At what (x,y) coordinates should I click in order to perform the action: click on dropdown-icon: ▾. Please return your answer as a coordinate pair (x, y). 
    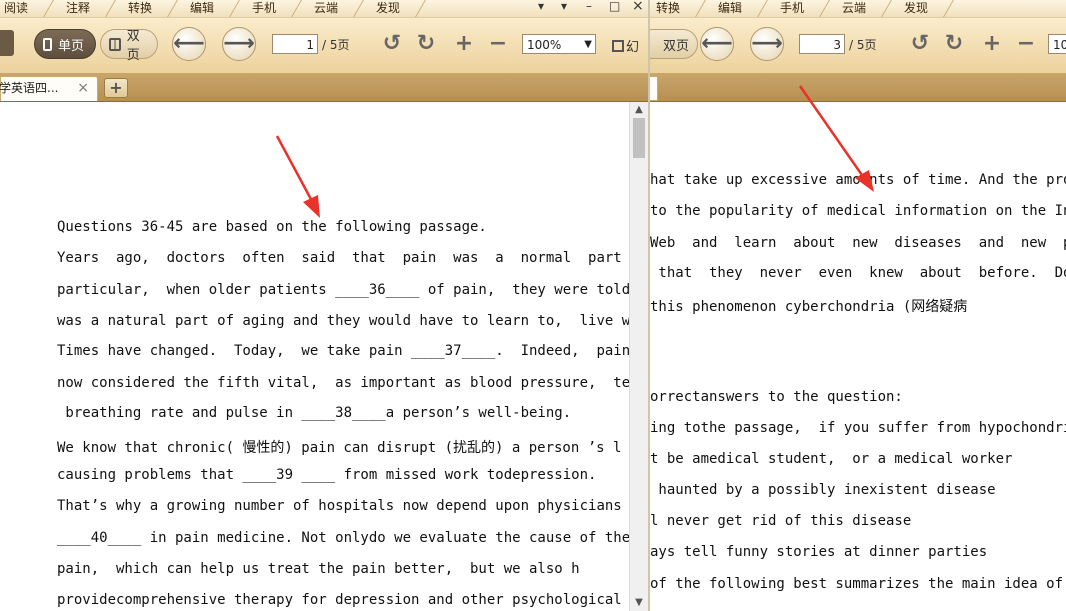
    Looking at the image, I should click on (541, 7).